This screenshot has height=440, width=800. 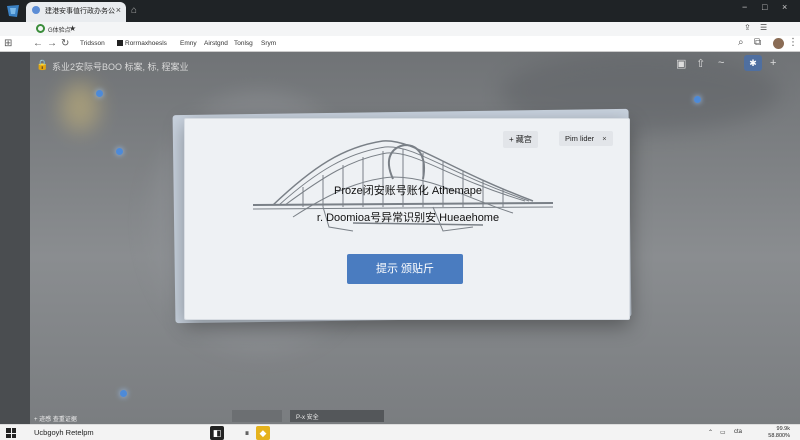 What do you see at coordinates (134, 10) in the screenshot?
I see `new-tab-icon: ⌂` at bounding box center [134, 10].